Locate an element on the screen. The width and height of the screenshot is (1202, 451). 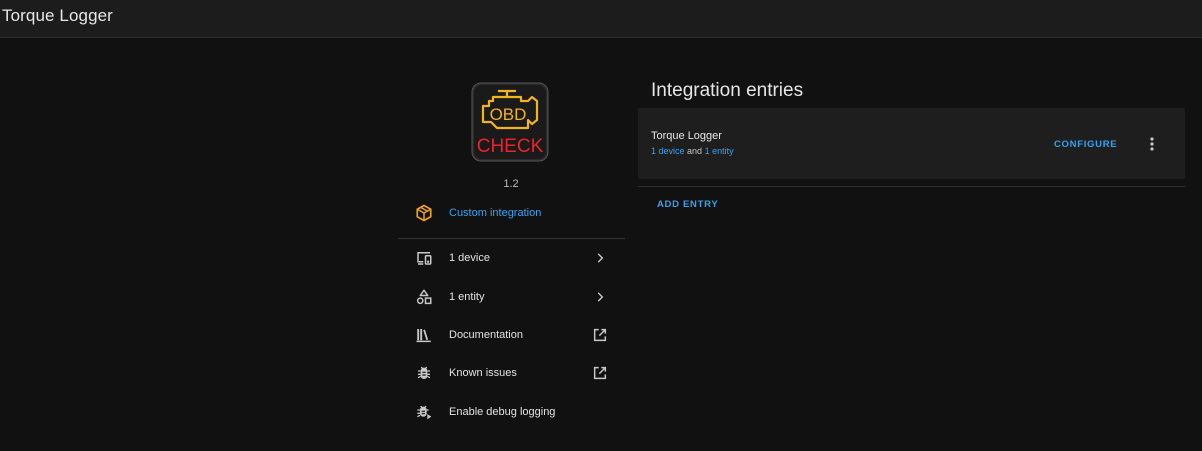
devices-link-row: 1 device is located at coordinates (511, 258).